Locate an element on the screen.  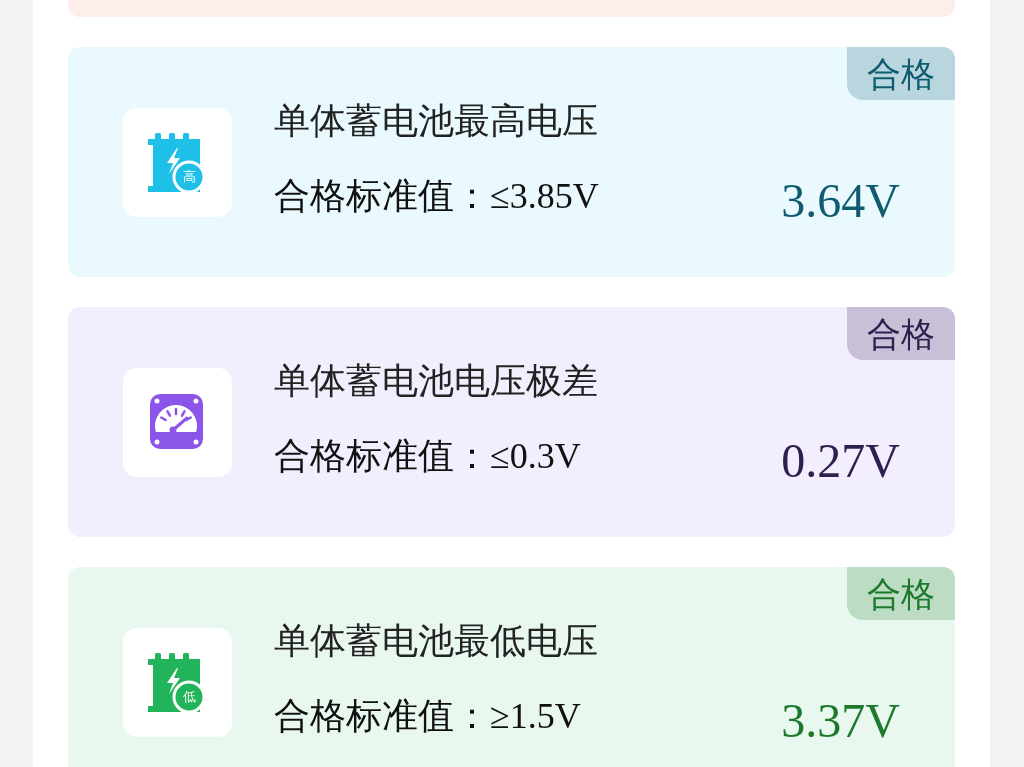
card-title: 单体蓄电池最高电压 is located at coordinates (436, 120).